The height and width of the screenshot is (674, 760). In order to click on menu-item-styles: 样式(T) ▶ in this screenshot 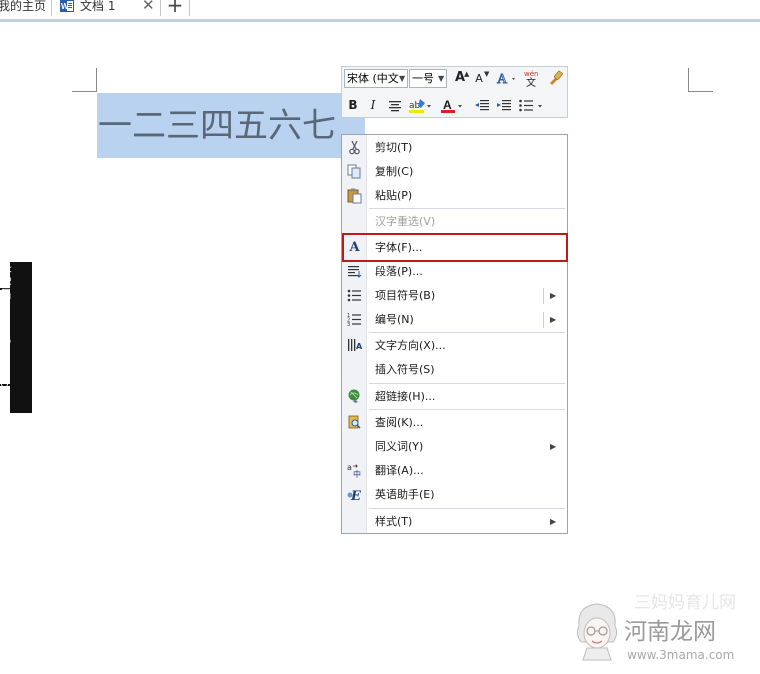, I will do `click(454, 522)`.